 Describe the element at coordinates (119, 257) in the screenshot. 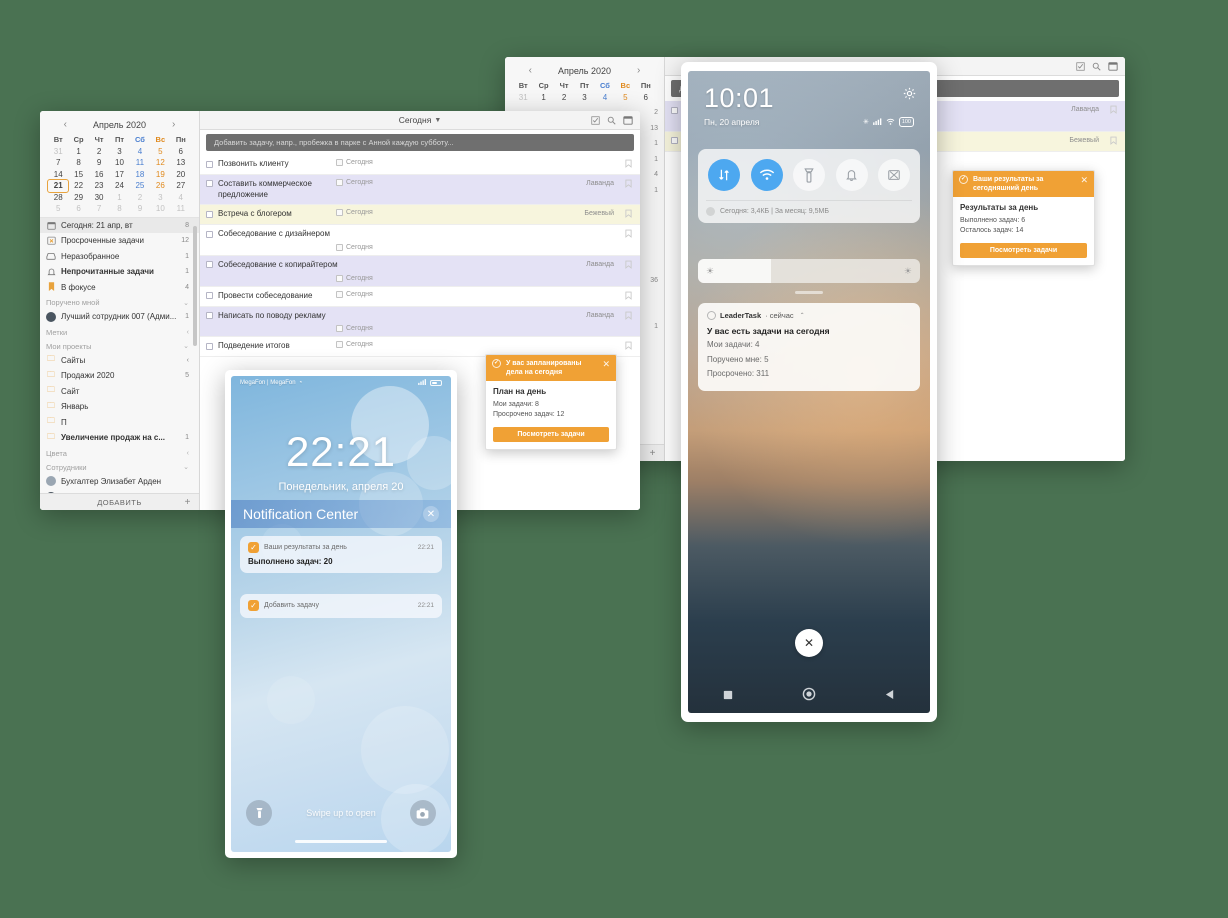

I see `sidebar-item-inbox: Неразобранное 1` at that location.